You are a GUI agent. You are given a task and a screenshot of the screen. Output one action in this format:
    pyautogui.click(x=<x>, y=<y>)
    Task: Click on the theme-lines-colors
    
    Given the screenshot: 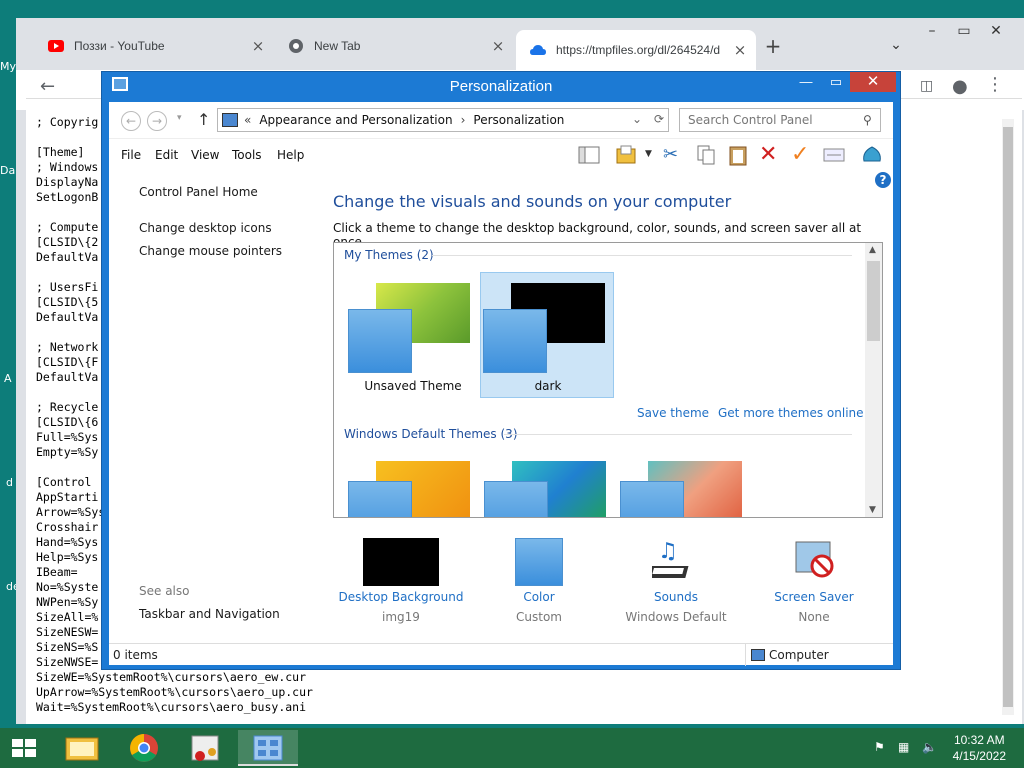 What is the action you would take?
    pyautogui.click(x=549, y=484)
    